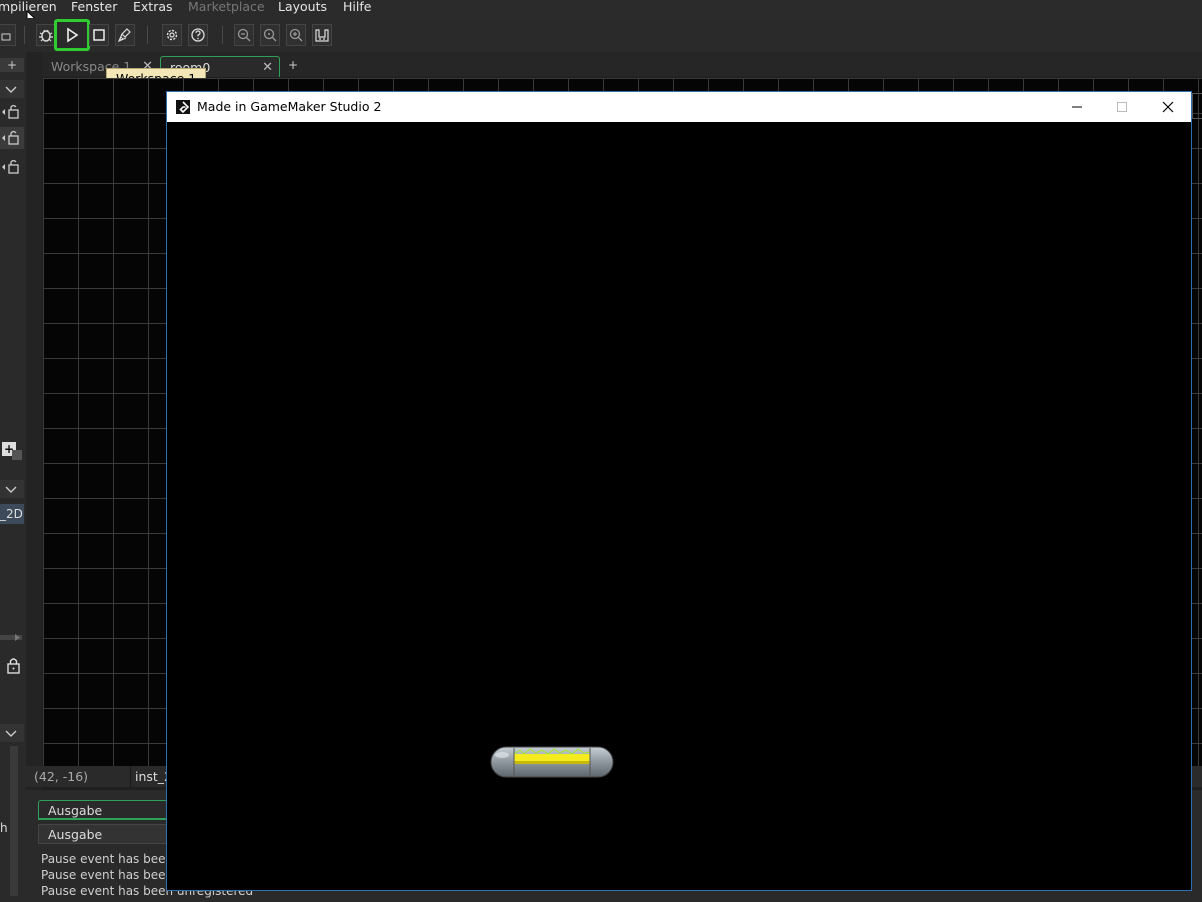 The width and height of the screenshot is (1202, 902). Describe the element at coordinates (183, 107) in the screenshot. I see `gamemaker-logo-icon` at that location.